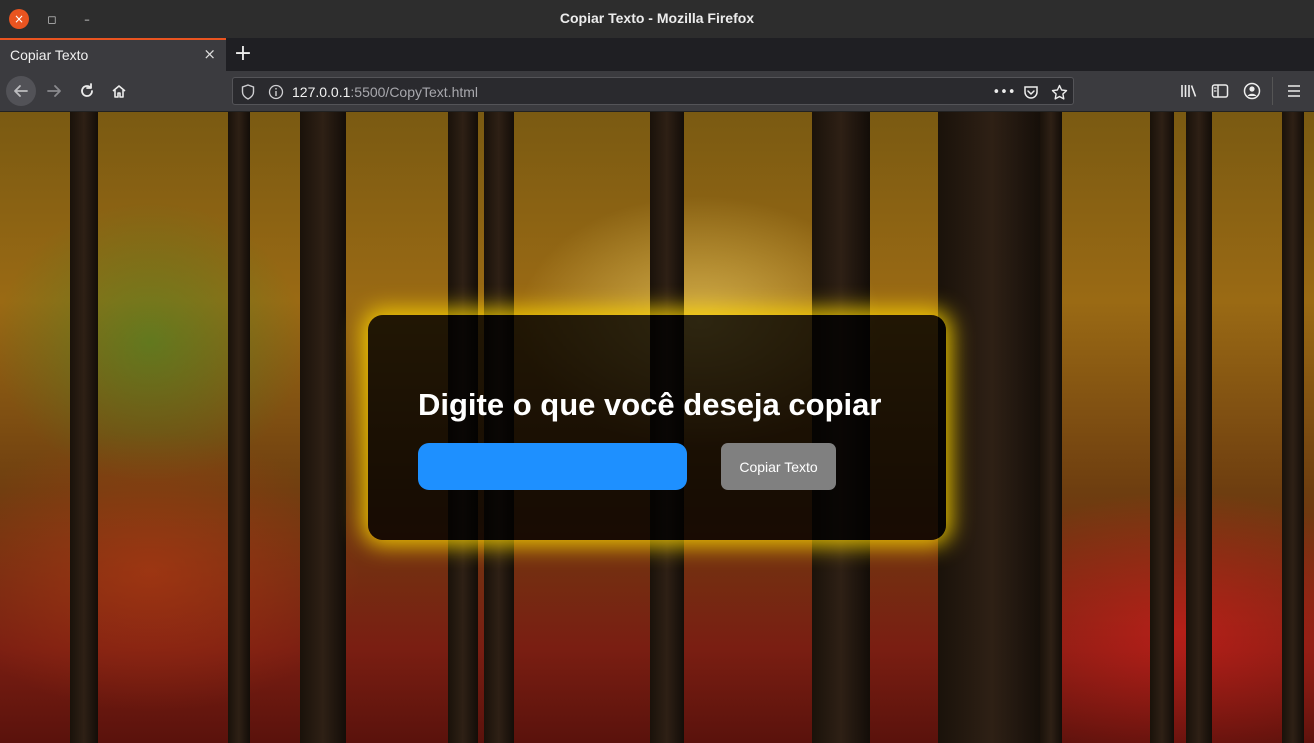  Describe the element at coordinates (653, 91) in the screenshot. I see `url-bar: 127.0.0.1:5500/CopyText.html •••` at that location.